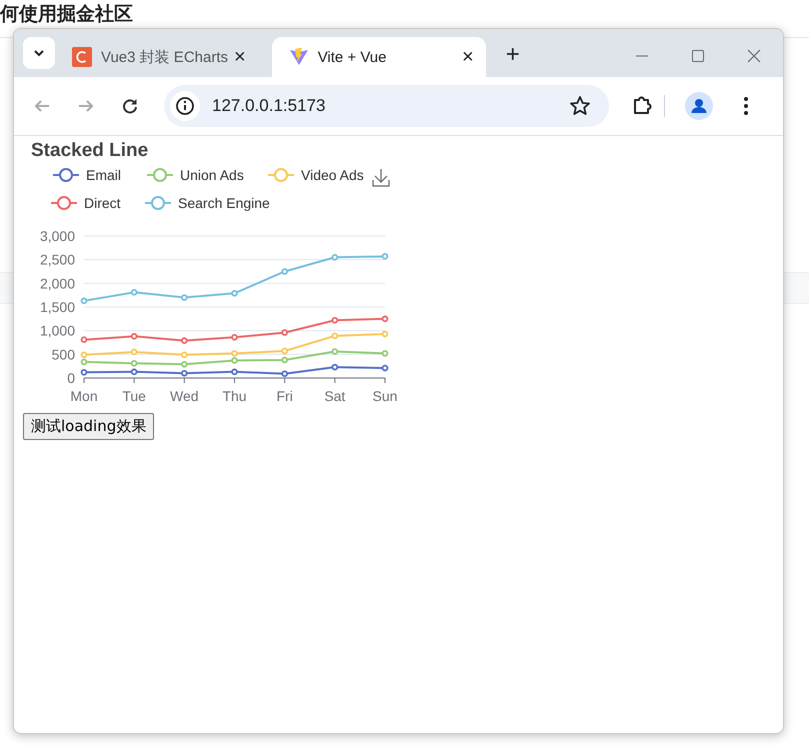 This screenshot has height=749, width=809. I want to click on tab-title: Vue3 封装 ECharts, so click(164, 57).